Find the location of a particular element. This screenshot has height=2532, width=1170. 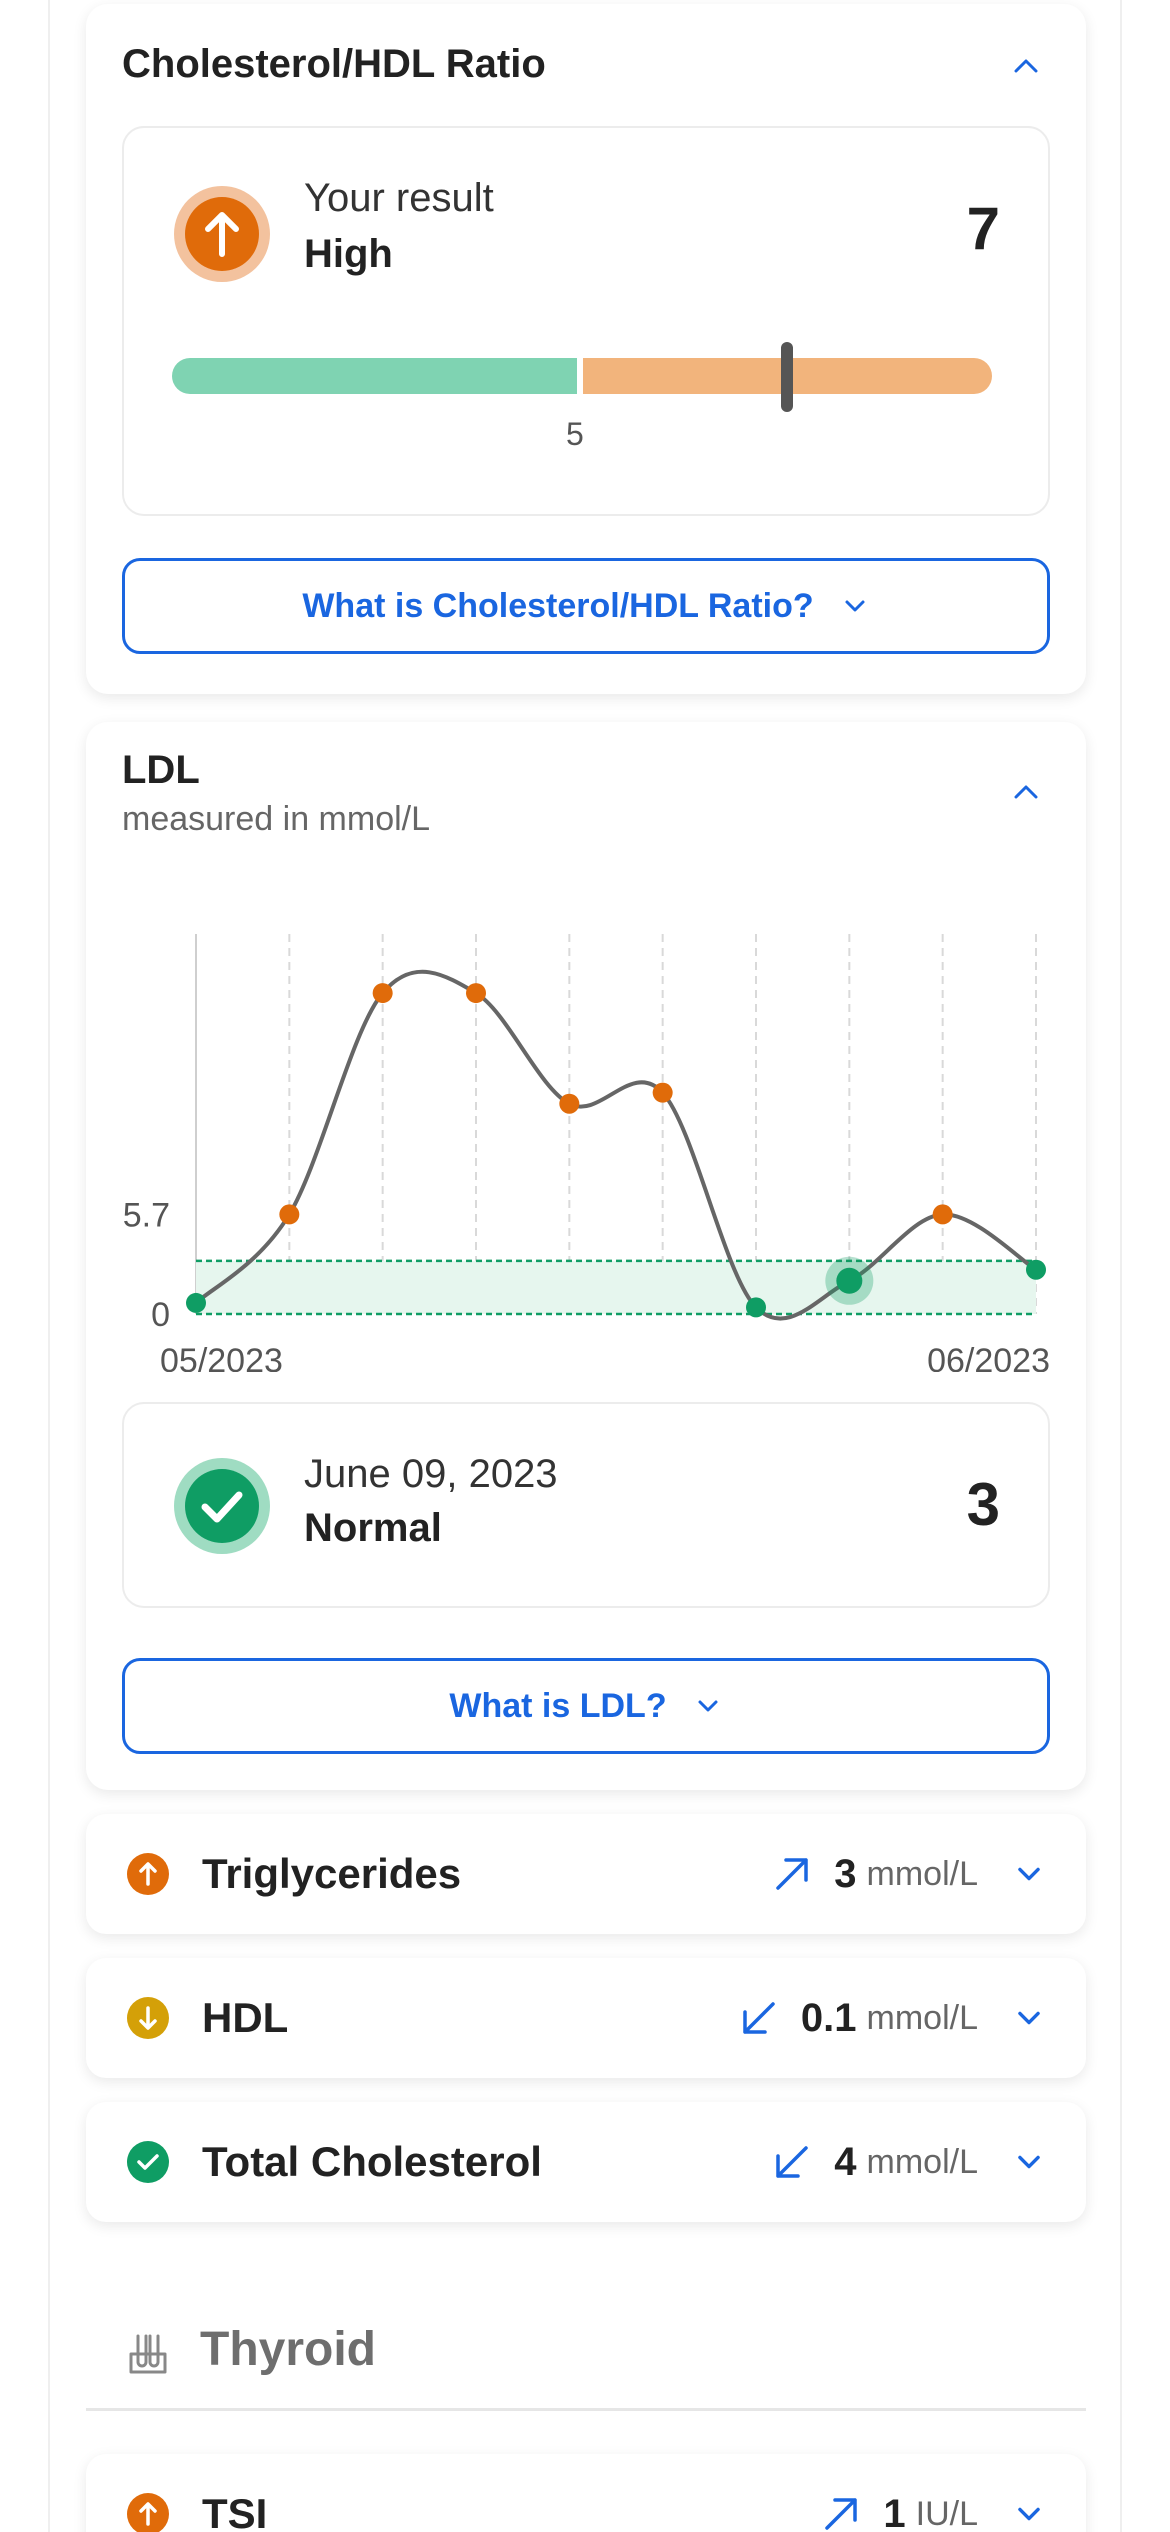

arrow-up-icon is located at coordinates (222, 234).